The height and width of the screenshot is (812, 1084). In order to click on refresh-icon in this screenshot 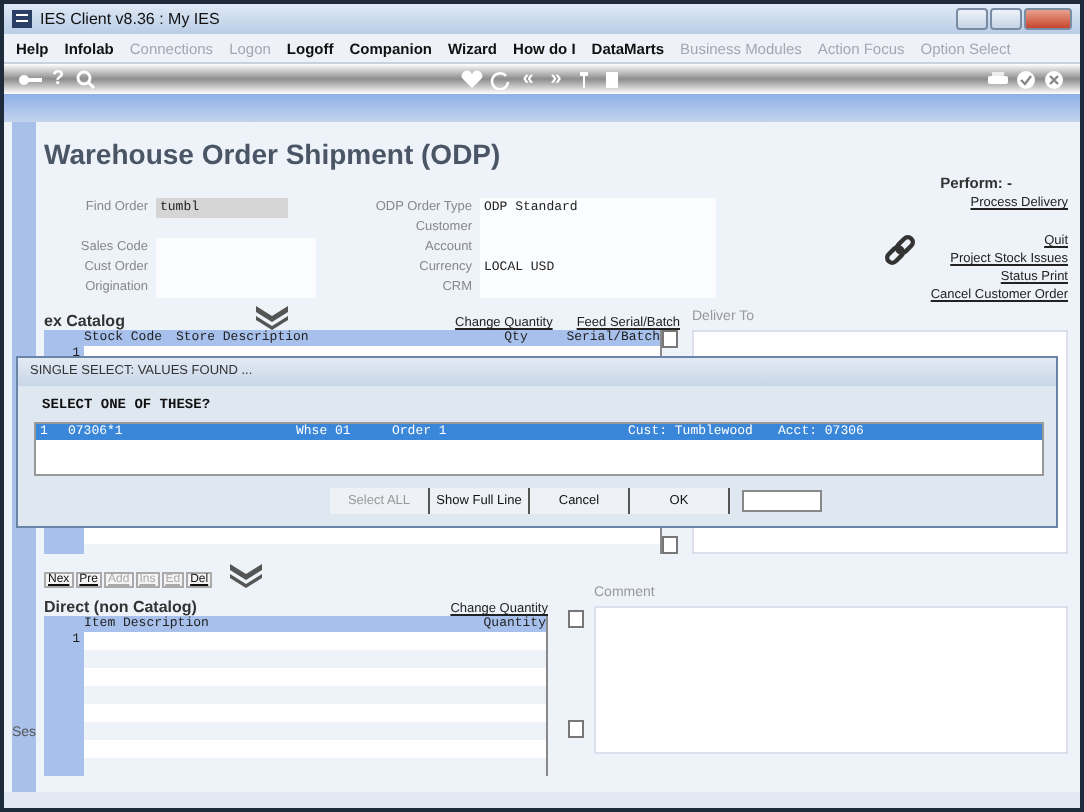, I will do `click(500, 79)`.